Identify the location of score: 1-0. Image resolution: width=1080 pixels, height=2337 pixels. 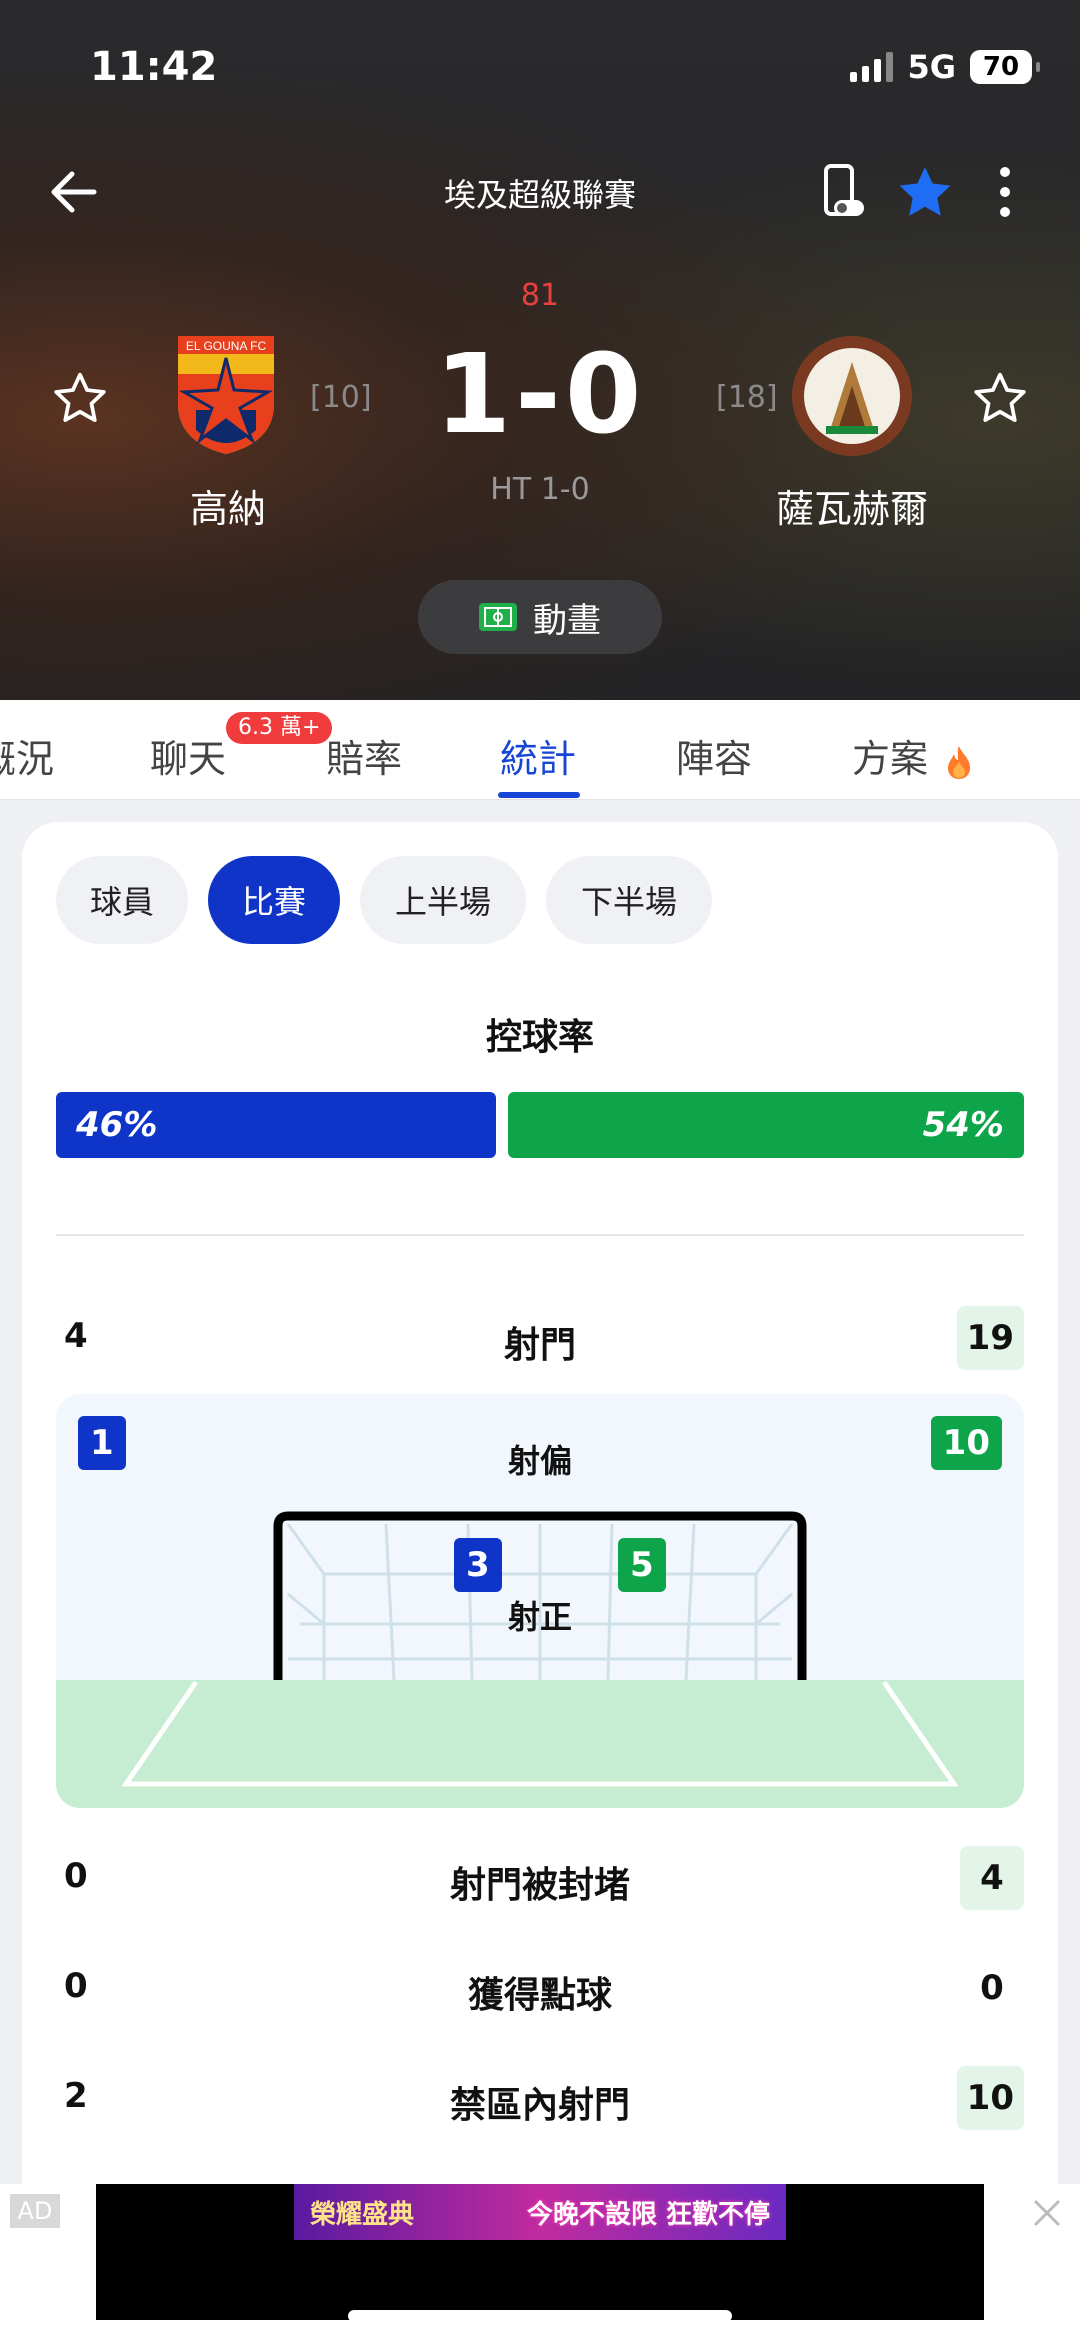
(540, 394).